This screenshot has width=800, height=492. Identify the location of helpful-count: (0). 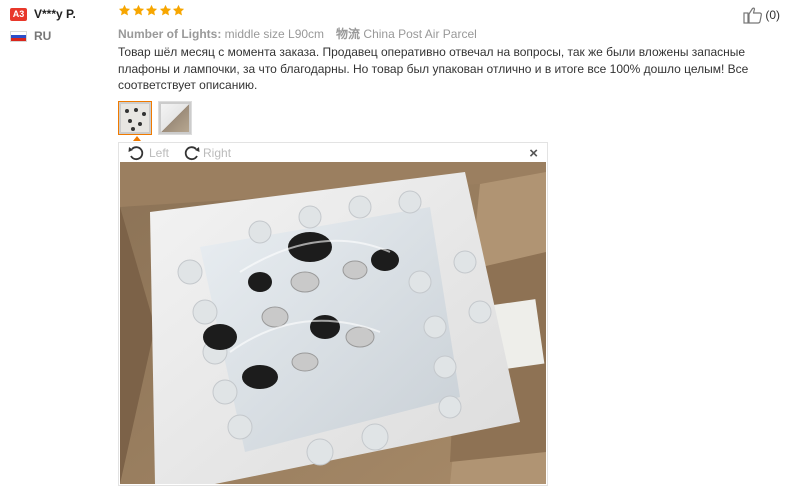
(772, 15).